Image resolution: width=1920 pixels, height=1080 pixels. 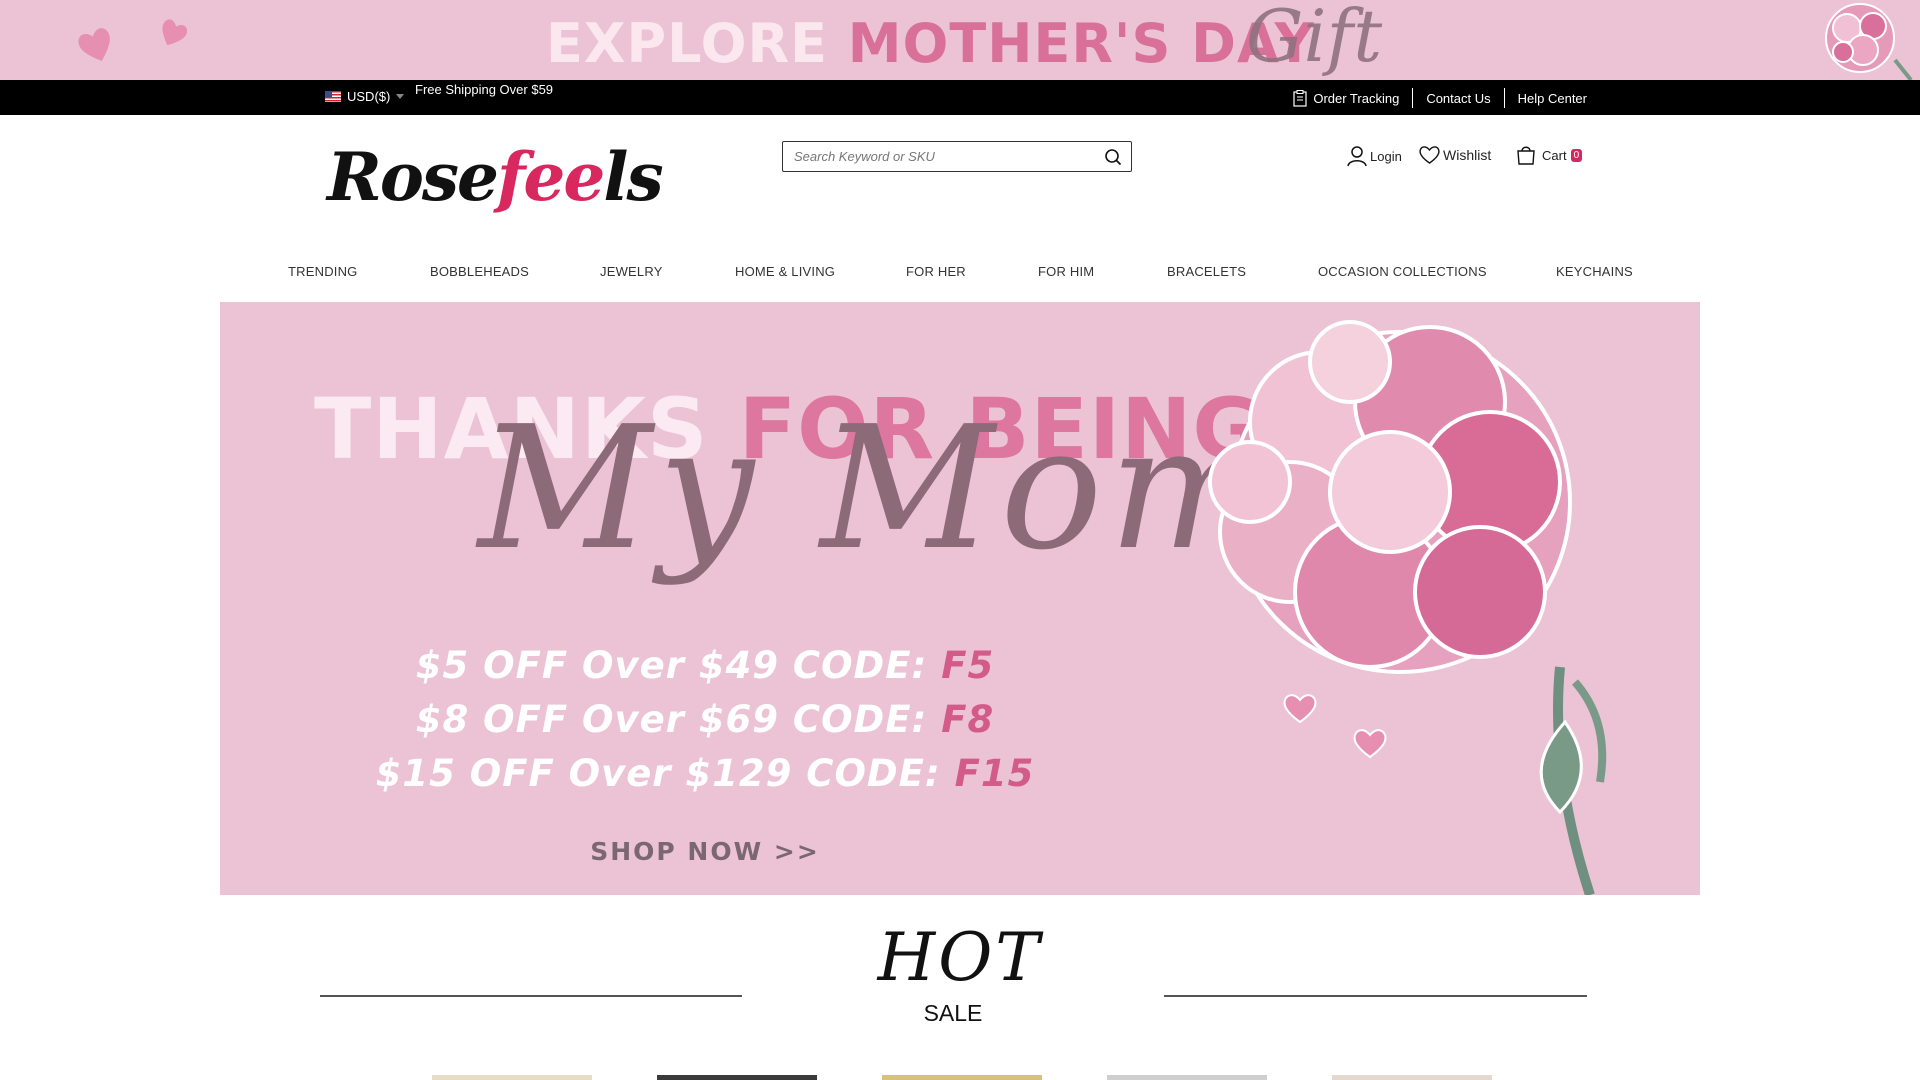 What do you see at coordinates (1869, 41) in the screenshot?
I see `flower-icon` at bounding box center [1869, 41].